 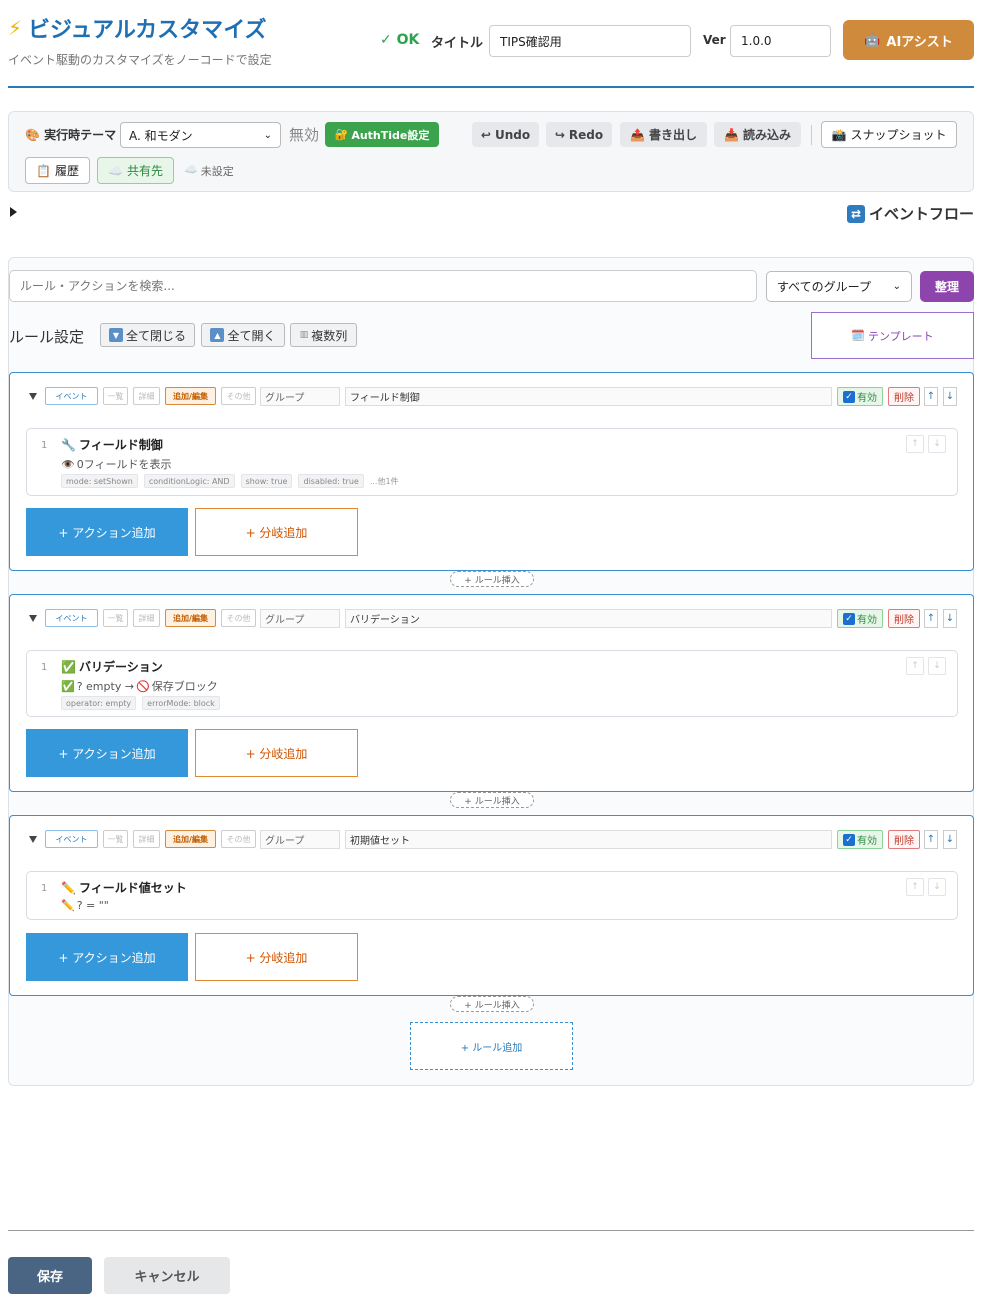 I want to click on version-input, so click(x=780, y=41).